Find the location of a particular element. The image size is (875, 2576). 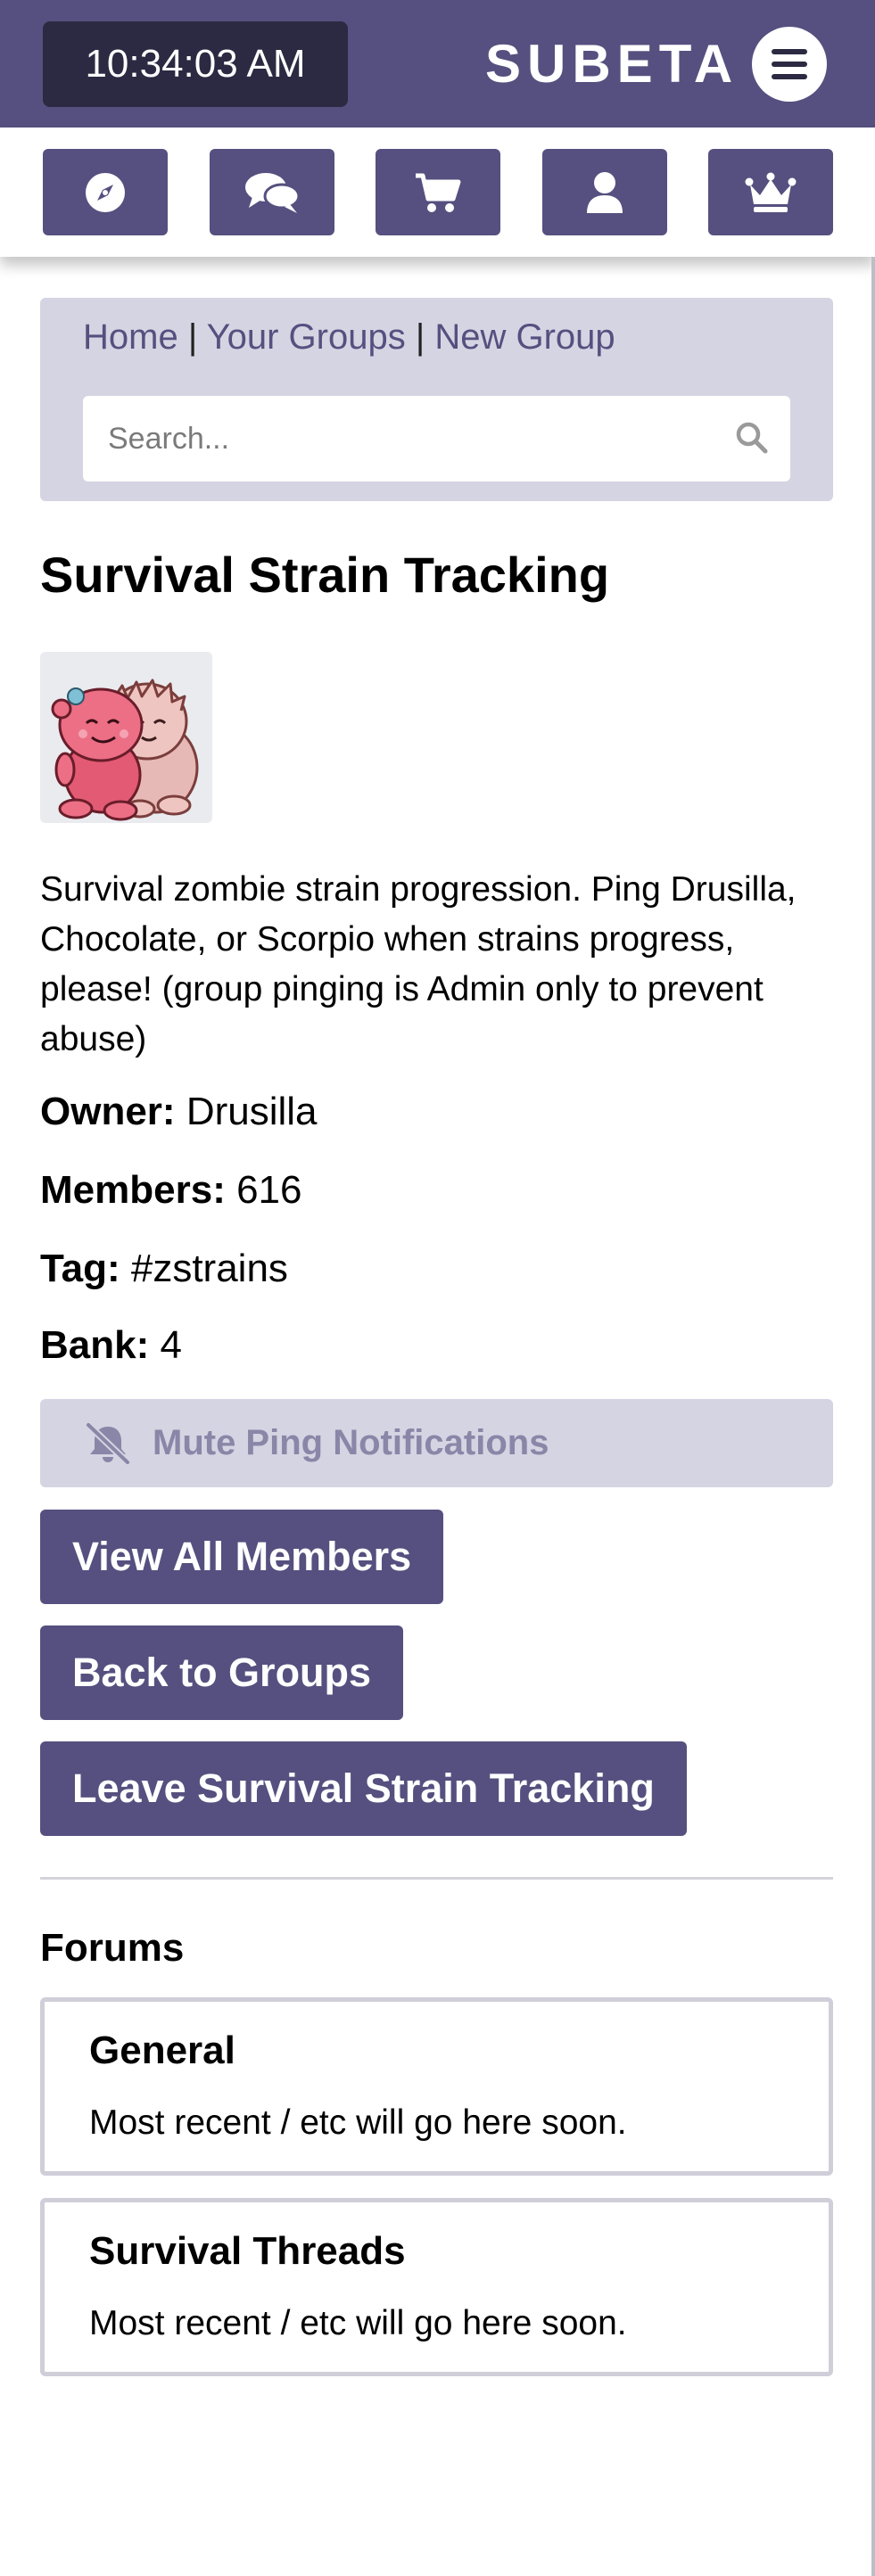

group-creatures-image is located at coordinates (125, 750).